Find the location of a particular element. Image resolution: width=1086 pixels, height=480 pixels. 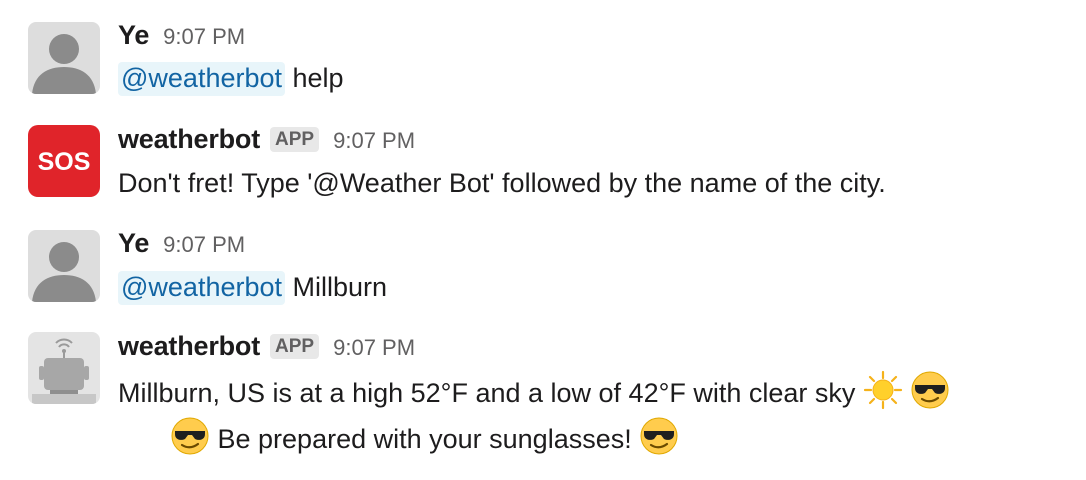

message-text-continued: Be prepared with your sunglasses! is located at coordinates (425, 439).